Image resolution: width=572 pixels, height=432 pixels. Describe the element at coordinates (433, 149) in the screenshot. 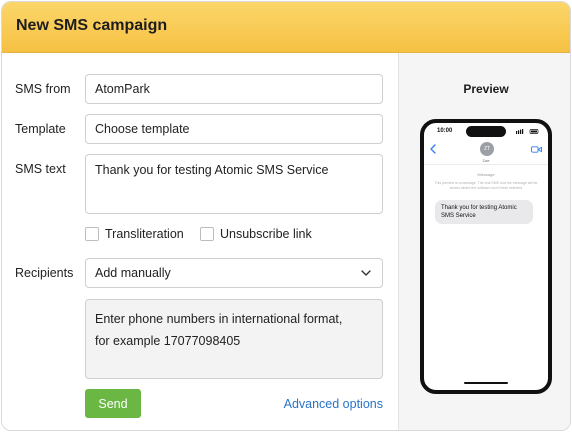

I see `chevron-left-icon` at that location.